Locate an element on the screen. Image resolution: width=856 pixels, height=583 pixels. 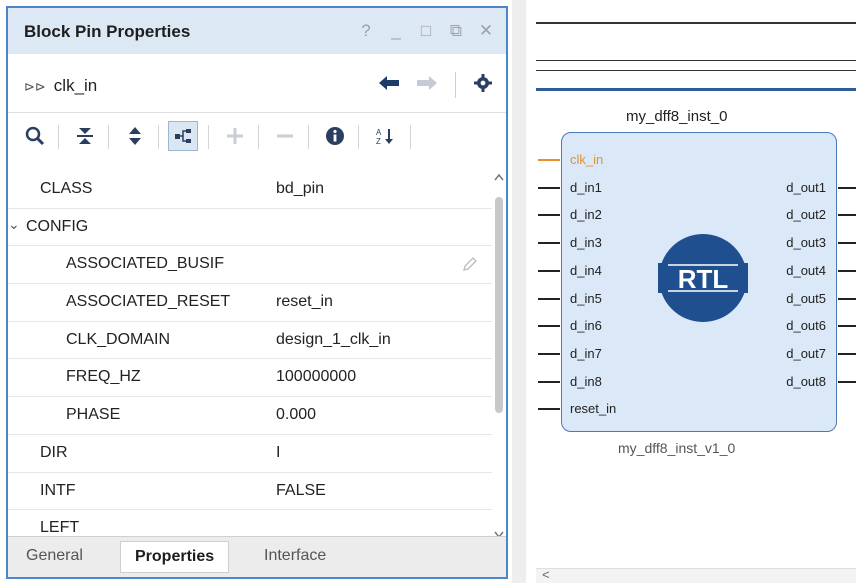
output-pin: d_out7 is located at coordinates (796, 353).